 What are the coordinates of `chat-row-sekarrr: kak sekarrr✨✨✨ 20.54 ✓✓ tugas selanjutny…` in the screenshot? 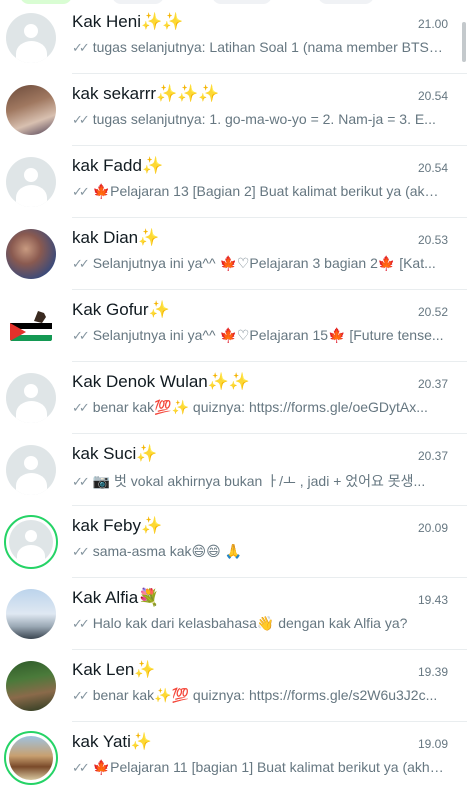 It's located at (233, 110).